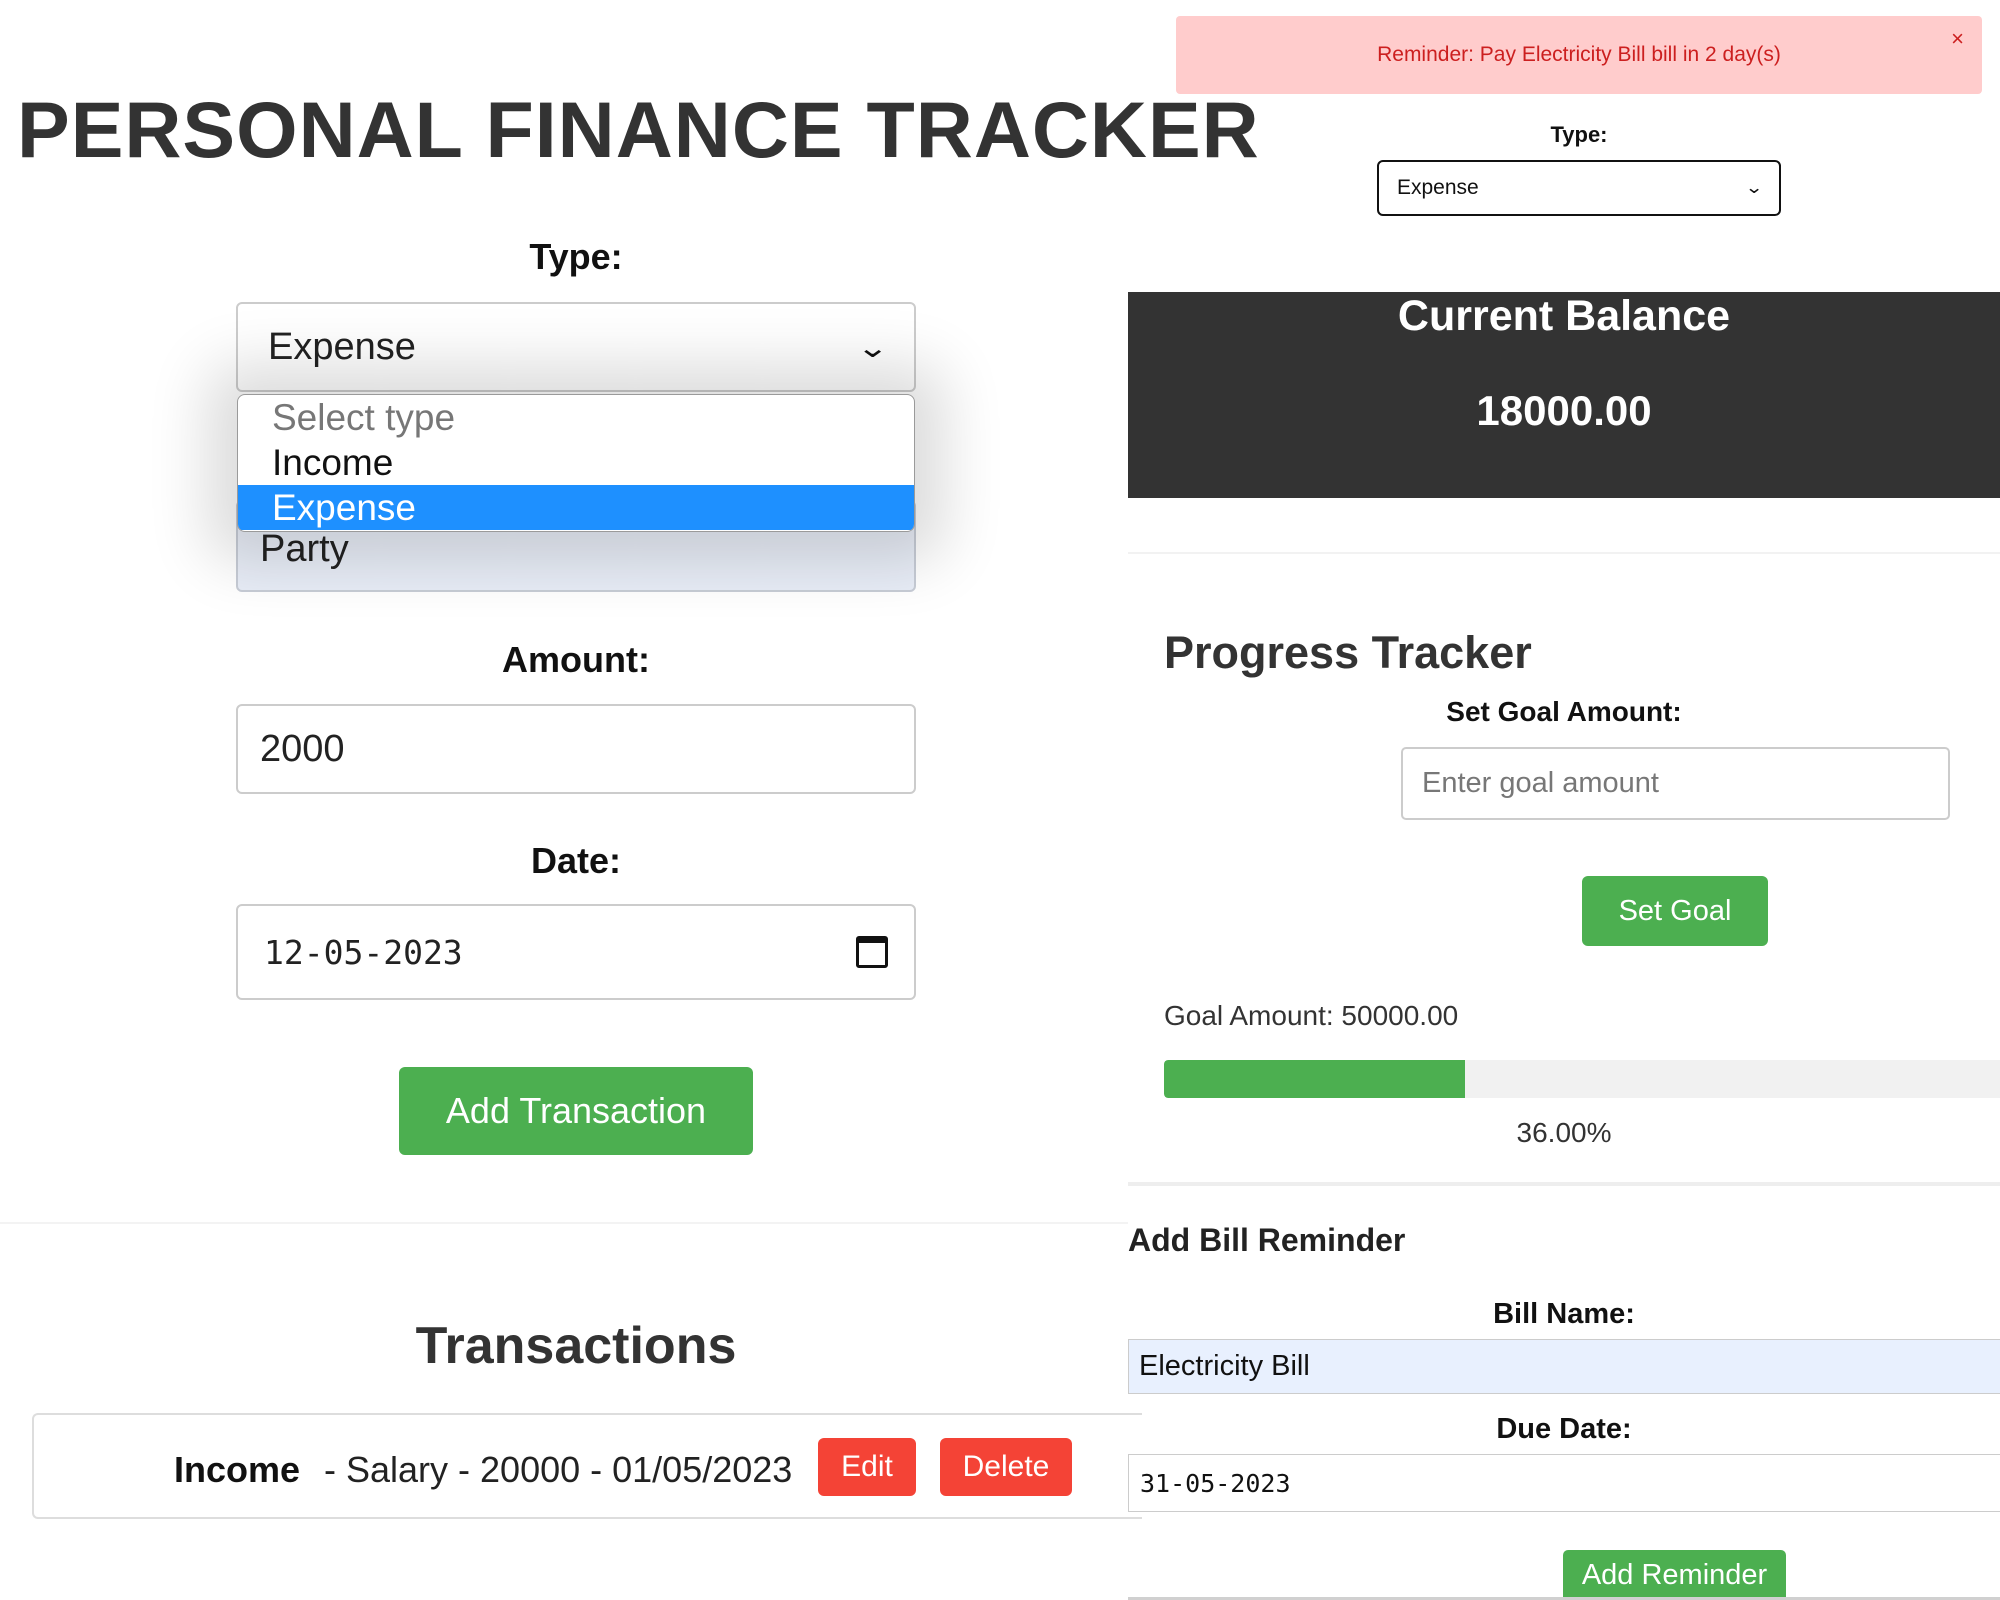 The width and height of the screenshot is (2000, 1600). I want to click on filter-type-label: Type:, so click(1579, 134).